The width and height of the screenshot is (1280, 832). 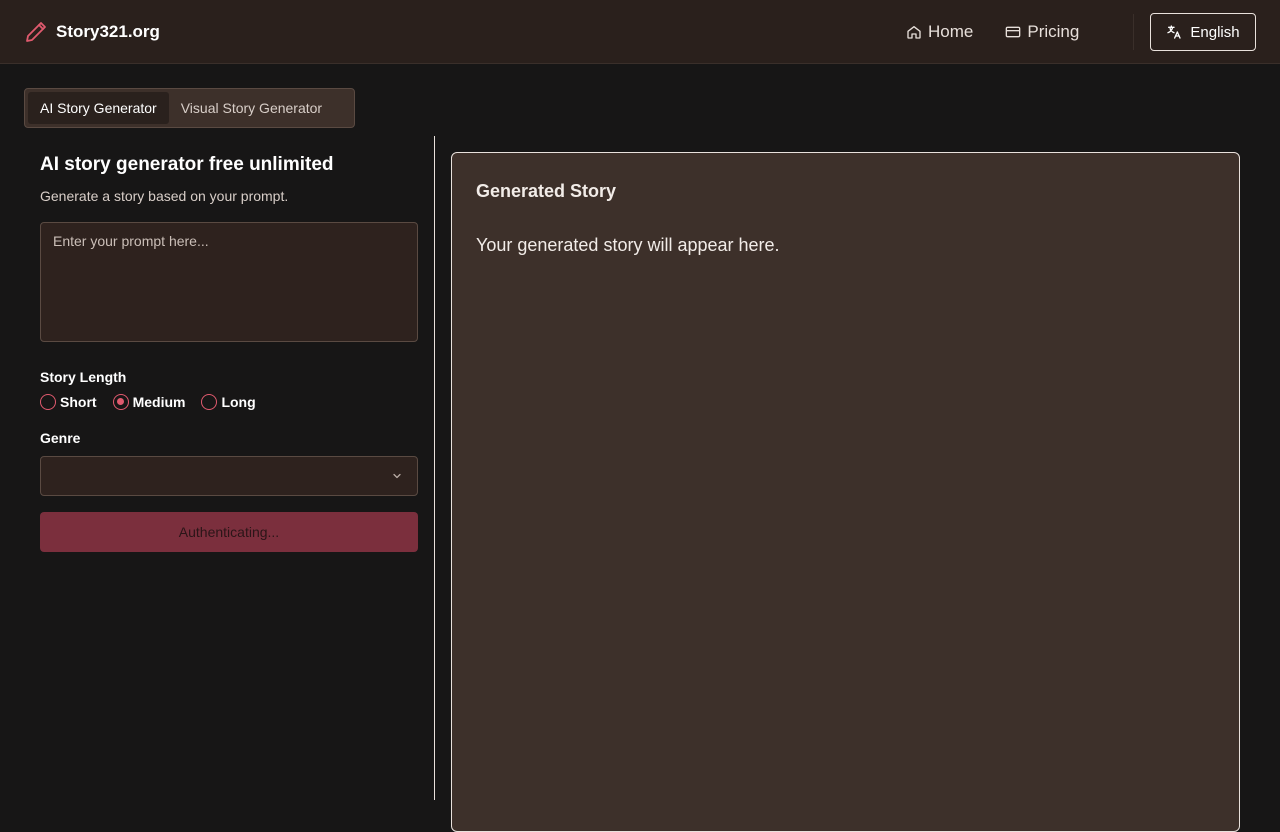 What do you see at coordinates (434, 468) in the screenshot?
I see `panel-divider` at bounding box center [434, 468].